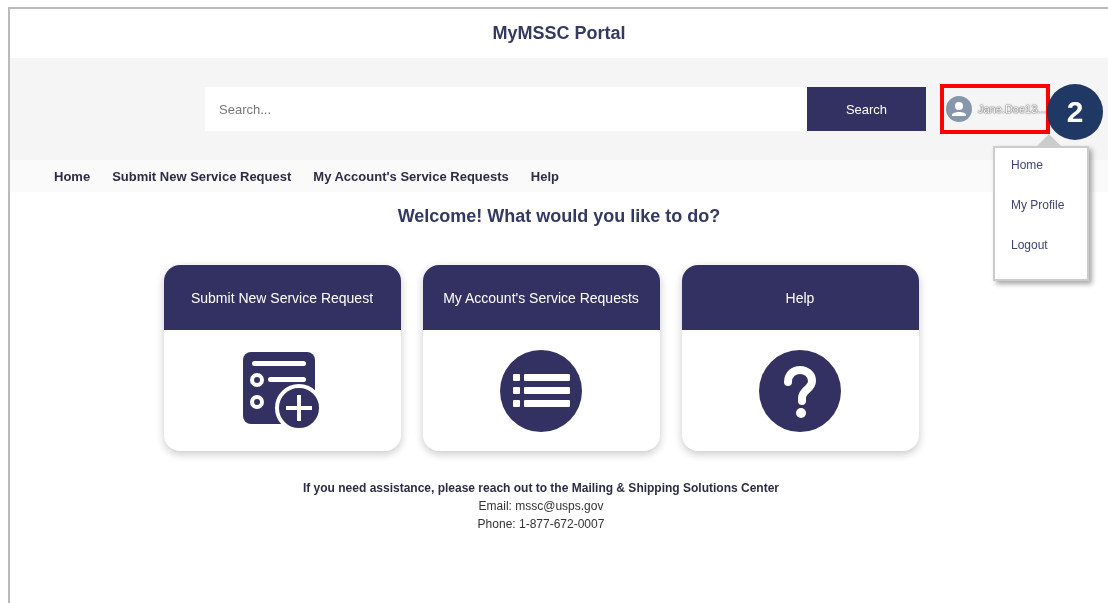 This screenshot has width=1108, height=603. Describe the element at coordinates (282, 358) in the screenshot. I see `action-card: Submit New Service Request` at that location.